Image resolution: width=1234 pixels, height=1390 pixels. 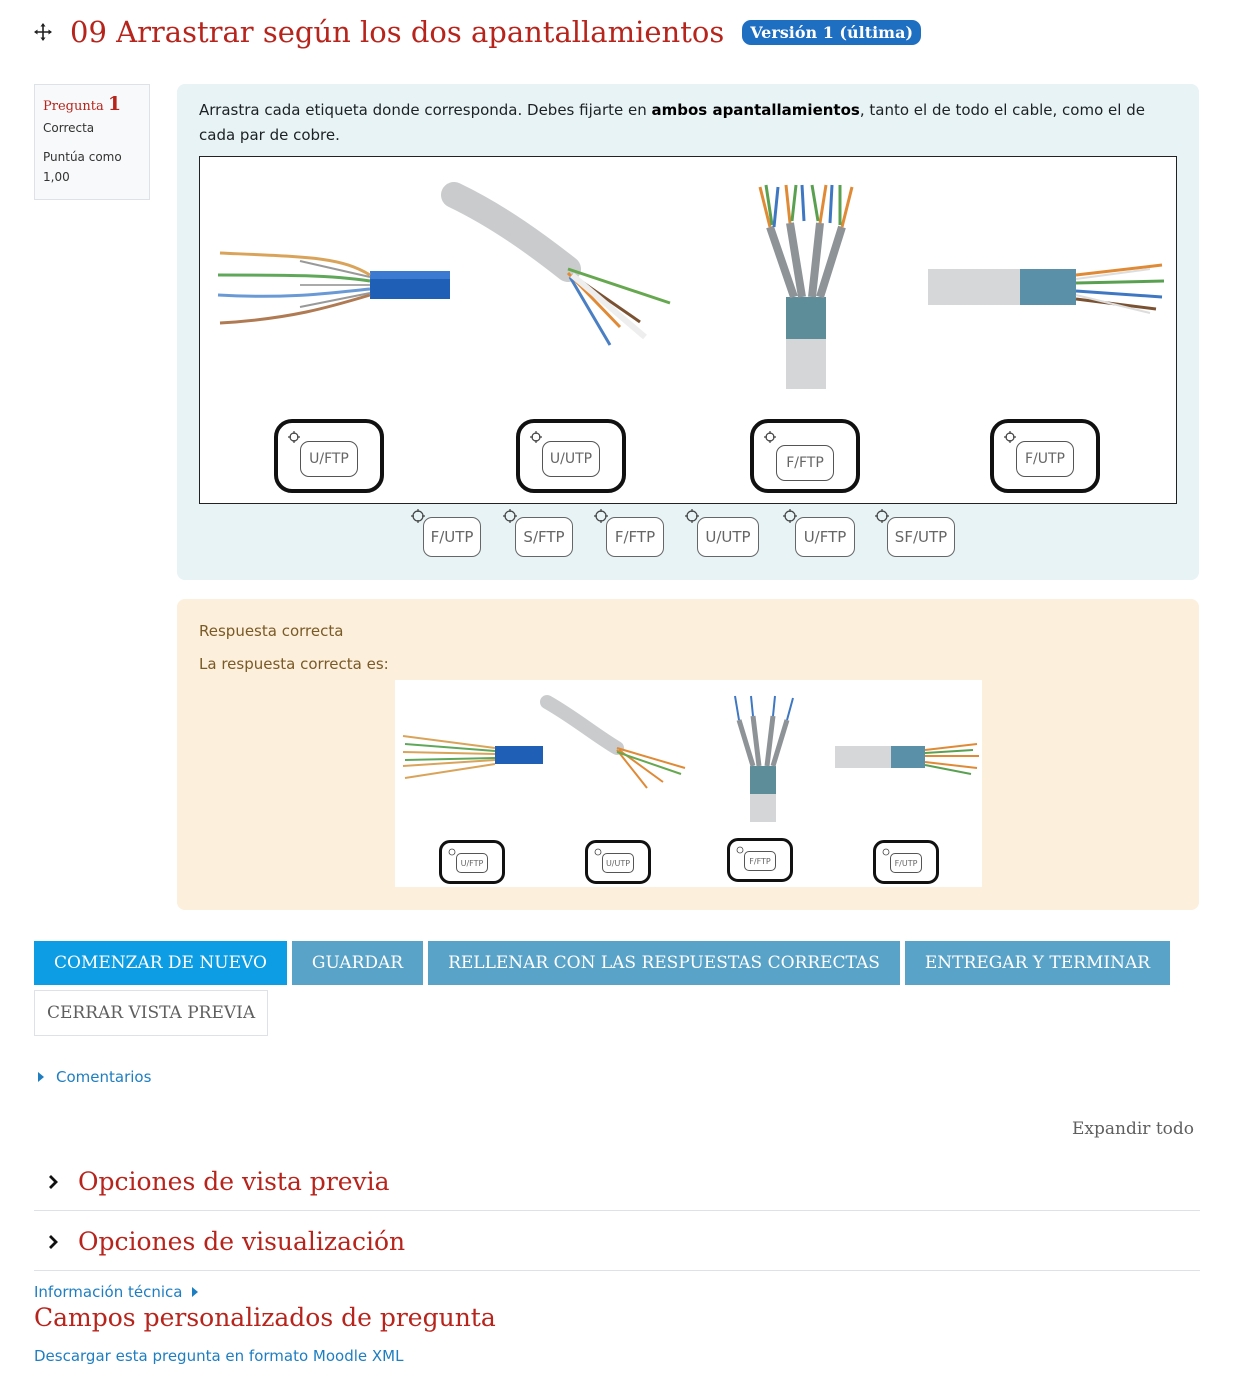 I want to click on drag-label: SF/UTP, so click(x=921, y=537).